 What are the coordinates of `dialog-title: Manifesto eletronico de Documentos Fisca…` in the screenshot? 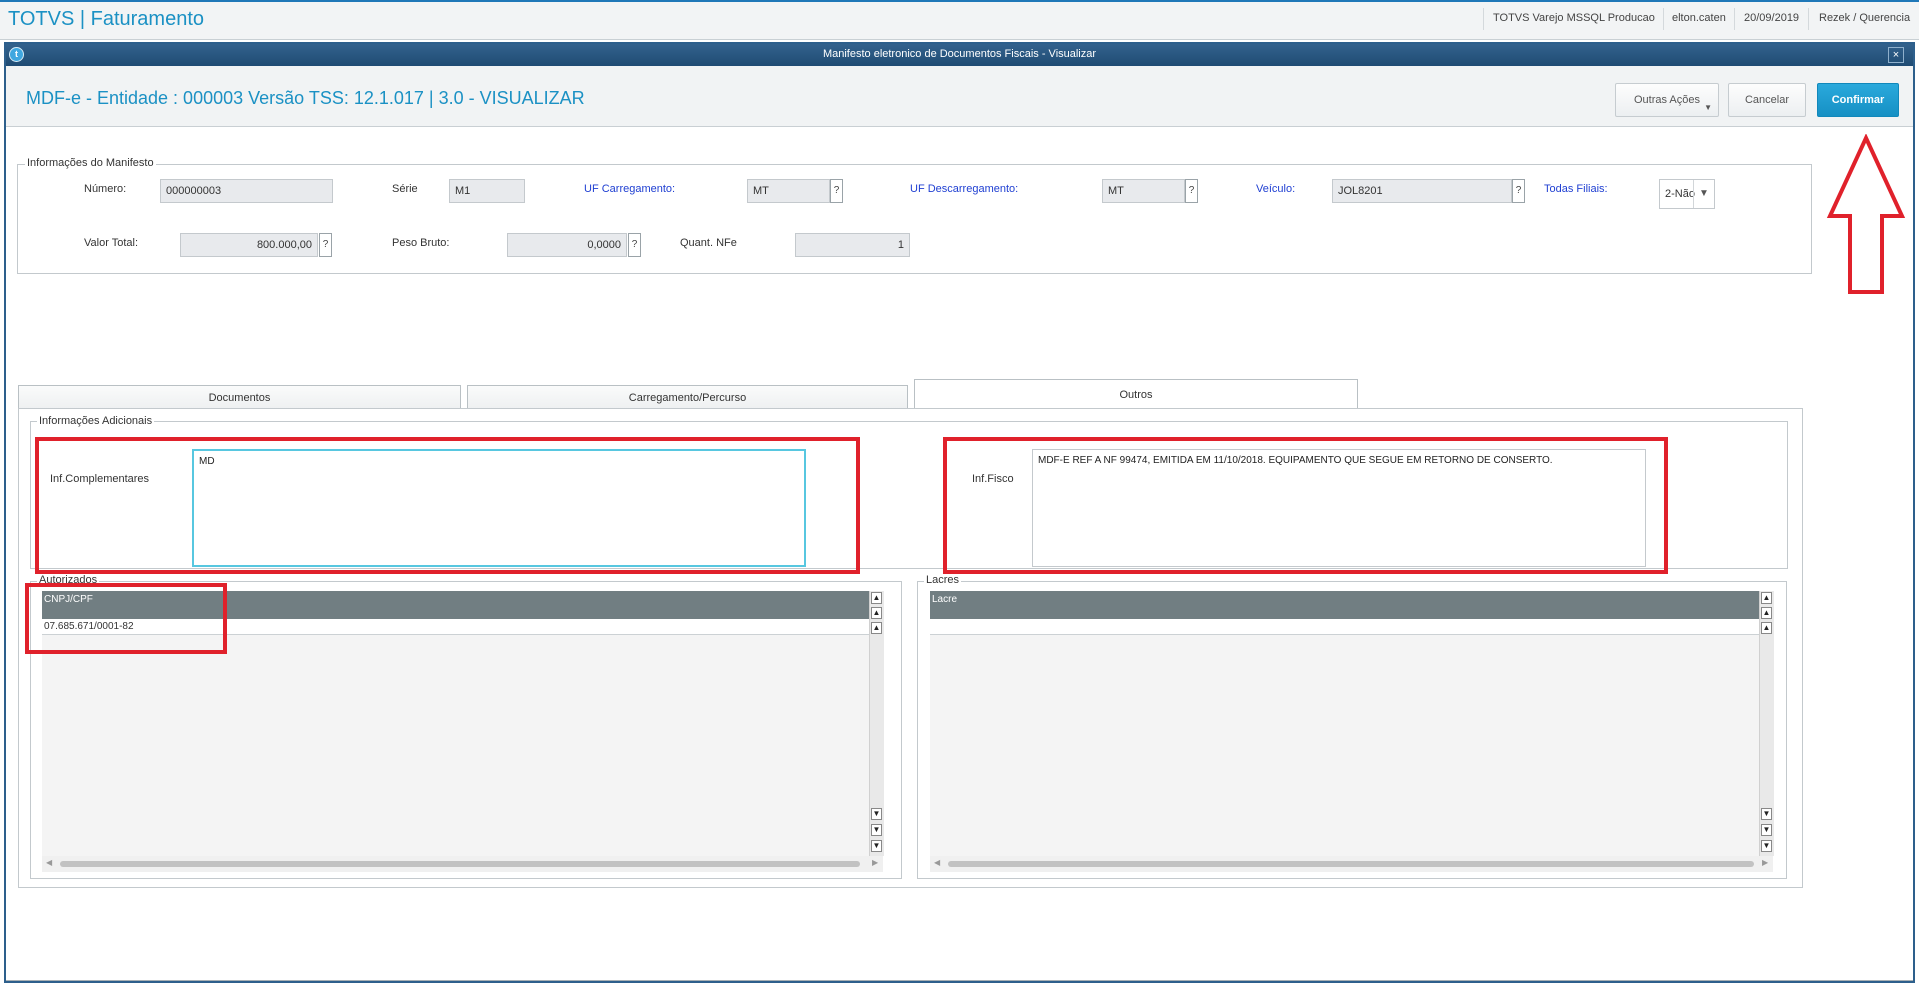 It's located at (959, 54).